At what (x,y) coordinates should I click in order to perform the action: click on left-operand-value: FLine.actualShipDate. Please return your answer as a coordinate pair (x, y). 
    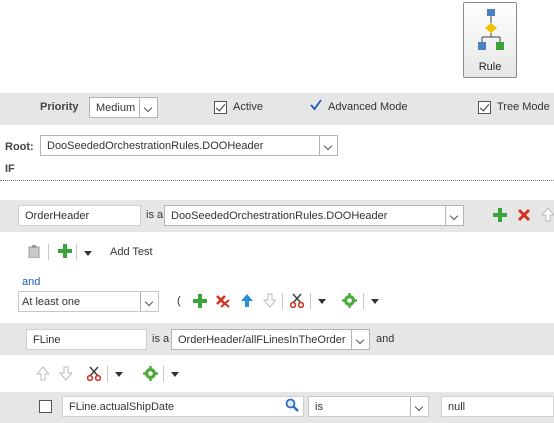
    Looking at the image, I should click on (122, 407).